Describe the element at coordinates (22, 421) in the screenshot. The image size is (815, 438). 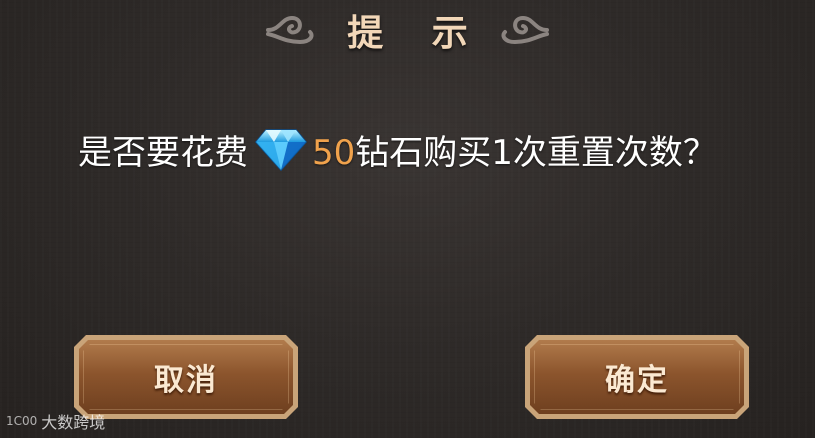
I see `watermark-logo: 1C00` at that location.